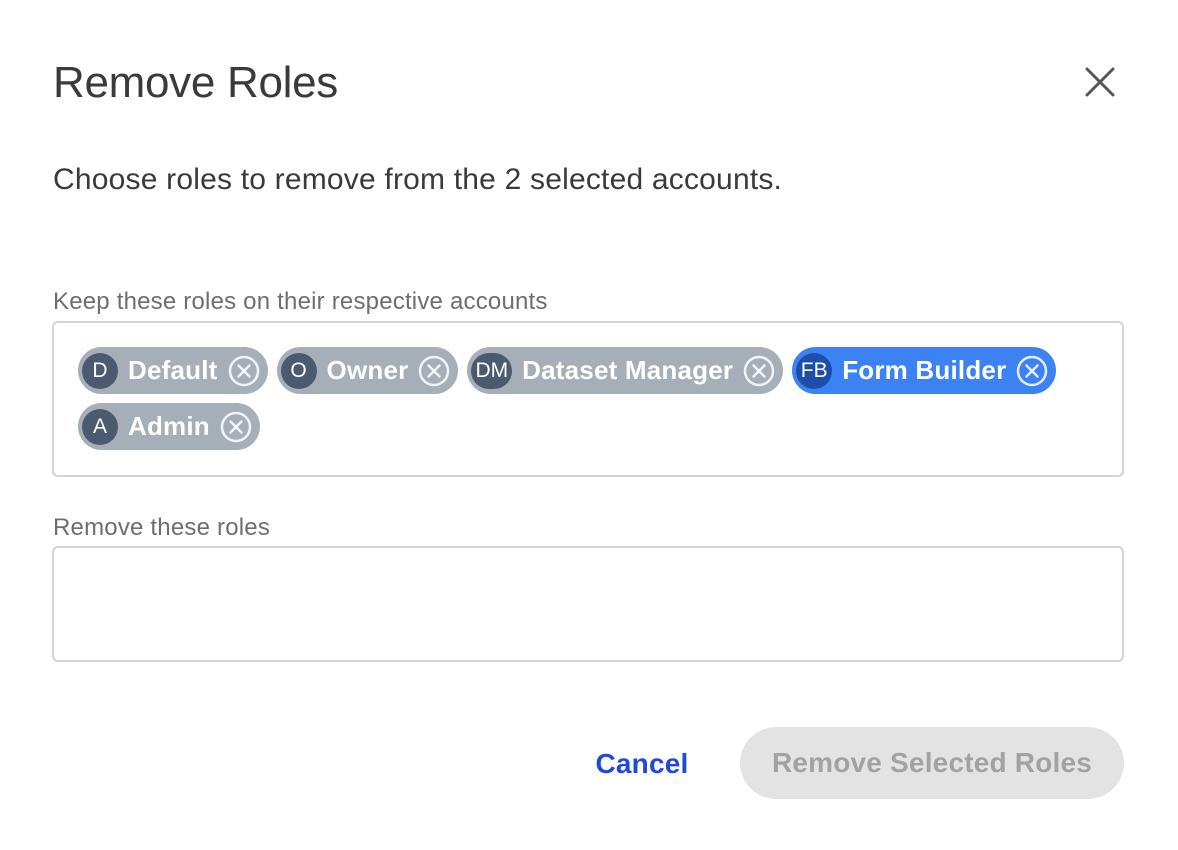 This screenshot has width=1178, height=850. I want to click on remove-roles-field, so click(588, 604).